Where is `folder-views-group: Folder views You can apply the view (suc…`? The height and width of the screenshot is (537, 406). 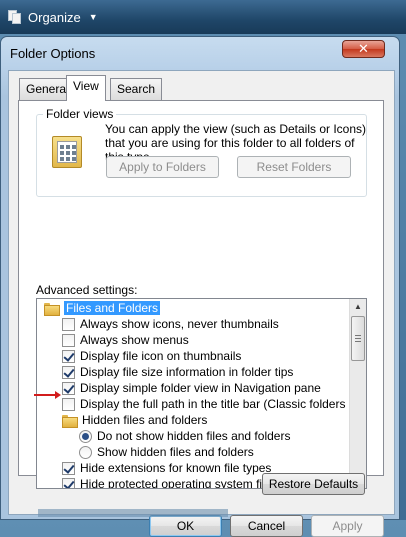
folder-views-group: Folder views You can apply the view (suc… is located at coordinates (201, 152).